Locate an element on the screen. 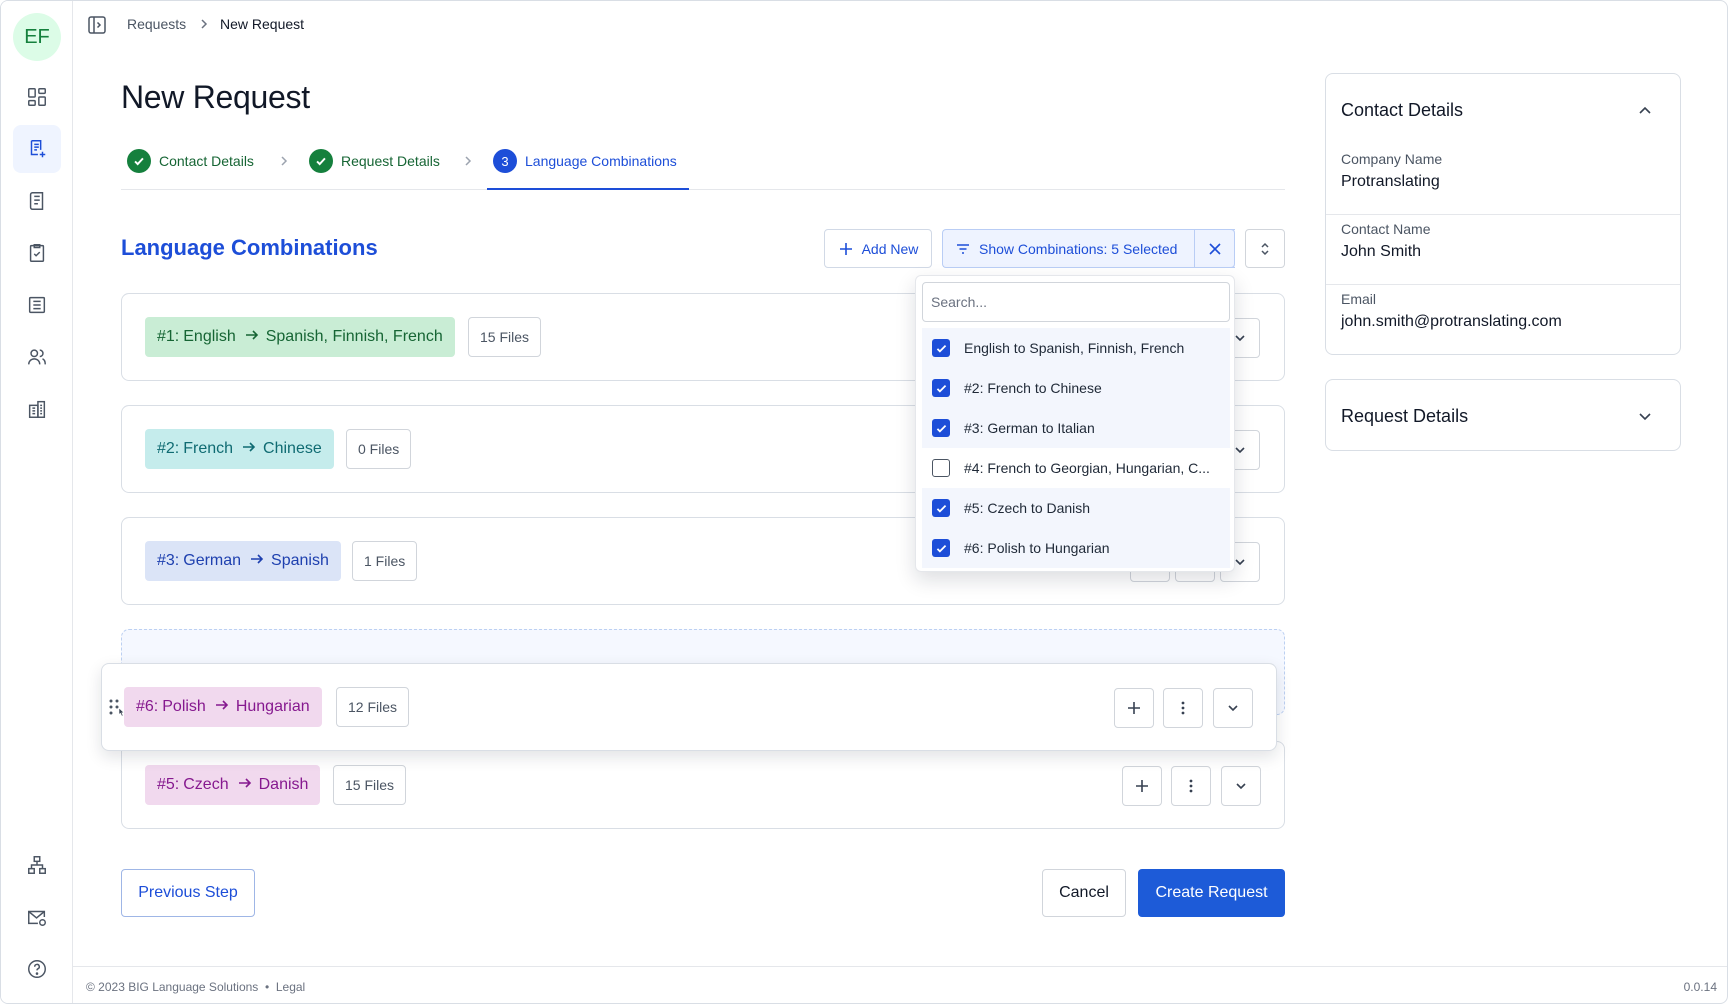 This screenshot has width=1728, height=1004. language-pair-tag: #6: Polish Hungarian is located at coordinates (223, 707).